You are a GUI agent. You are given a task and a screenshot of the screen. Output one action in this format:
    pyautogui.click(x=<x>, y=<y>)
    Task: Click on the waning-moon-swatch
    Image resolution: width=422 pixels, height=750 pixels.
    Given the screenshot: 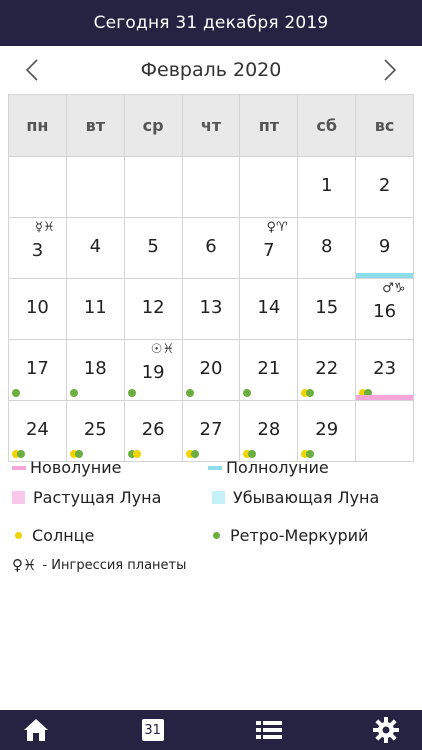 What is the action you would take?
    pyautogui.click(x=218, y=497)
    